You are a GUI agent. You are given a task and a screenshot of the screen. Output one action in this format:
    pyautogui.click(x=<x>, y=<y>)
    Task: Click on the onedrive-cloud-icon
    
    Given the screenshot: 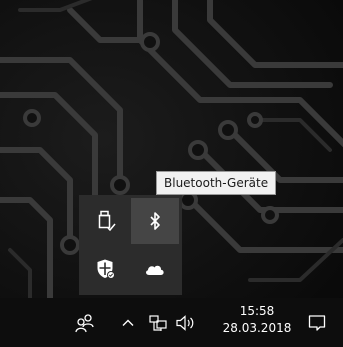 What is the action you would take?
    pyautogui.click(x=155, y=270)
    